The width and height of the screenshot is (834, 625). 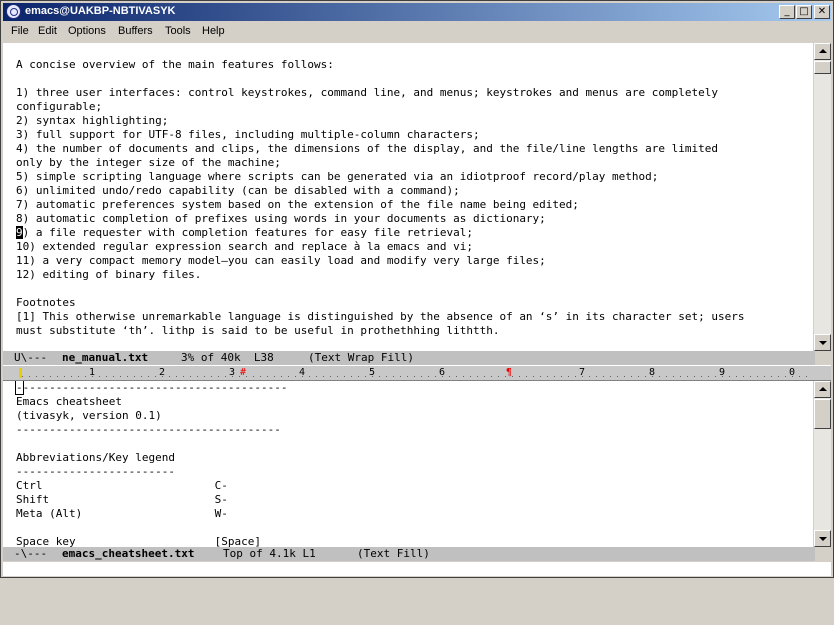 What do you see at coordinates (213, 31) in the screenshot?
I see `menu-help: Help` at bounding box center [213, 31].